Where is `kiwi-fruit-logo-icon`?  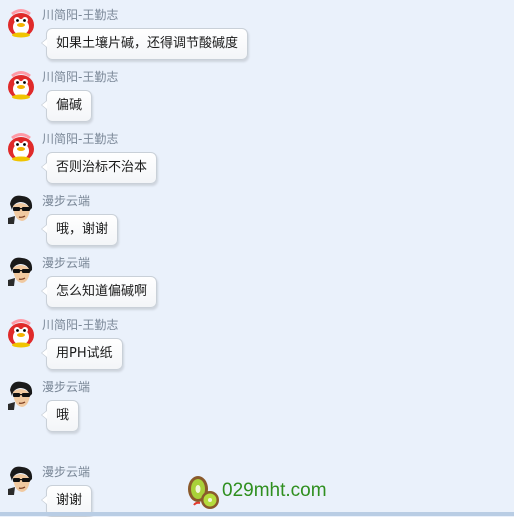
kiwi-fruit-logo-icon is located at coordinates (203, 492).